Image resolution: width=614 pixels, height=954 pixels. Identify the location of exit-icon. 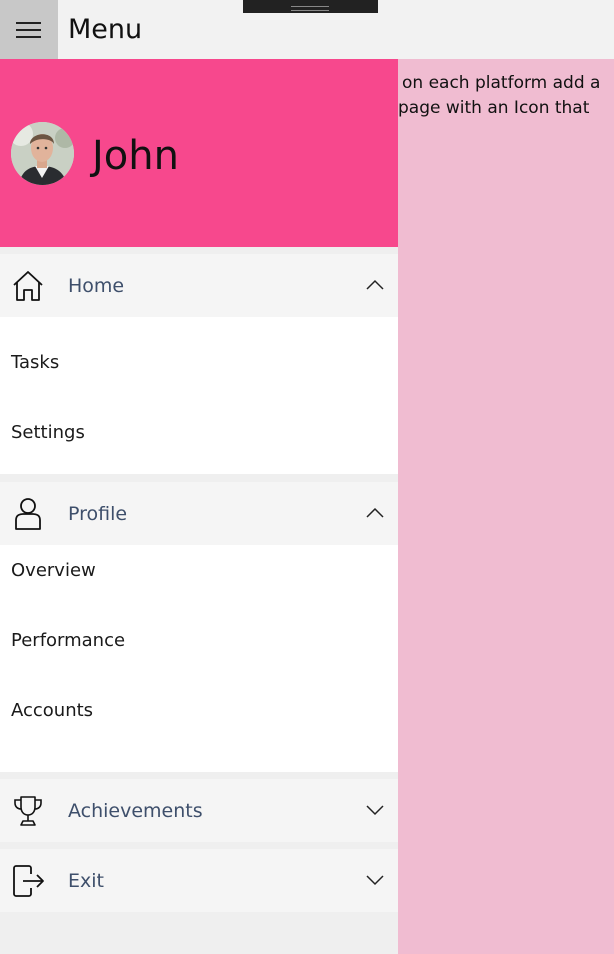
(28, 881).